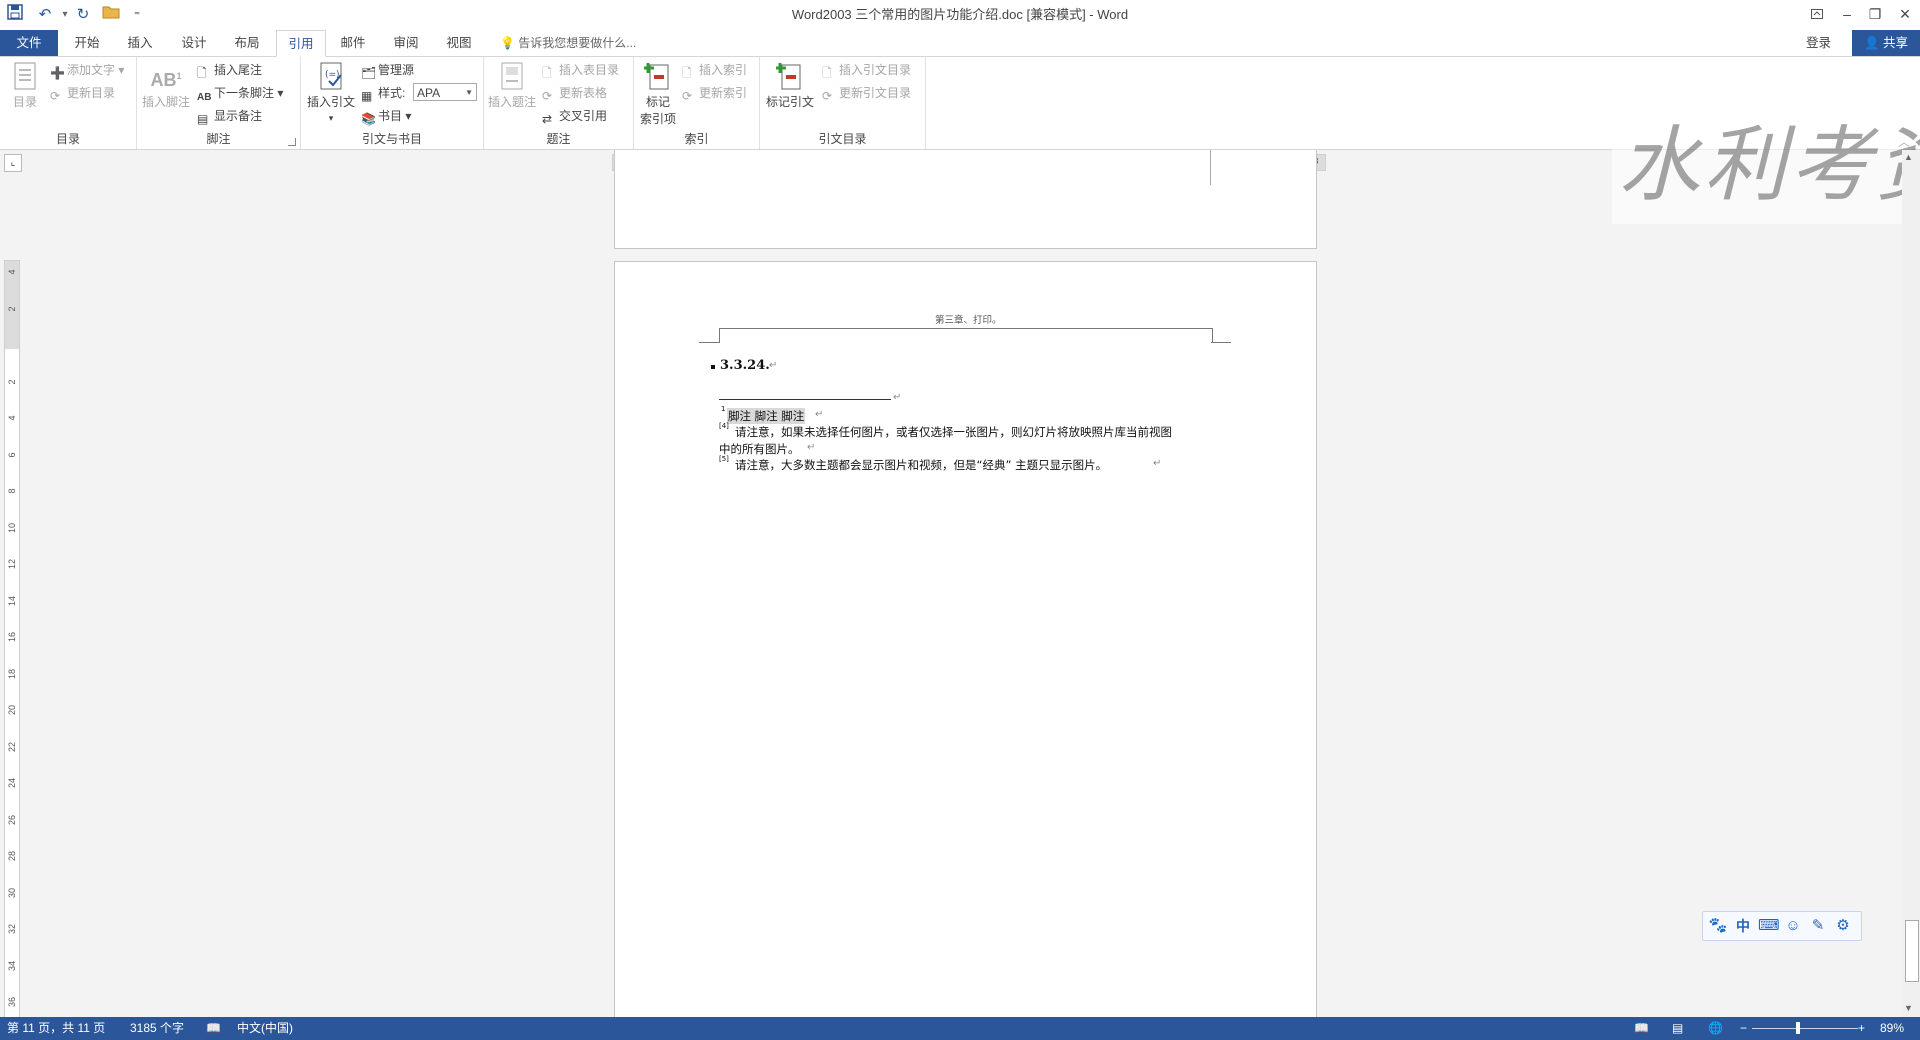 This screenshot has height=1040, width=1920. What do you see at coordinates (658, 94) in the screenshot?
I see `mark-entry-button: 标记 索引项` at bounding box center [658, 94].